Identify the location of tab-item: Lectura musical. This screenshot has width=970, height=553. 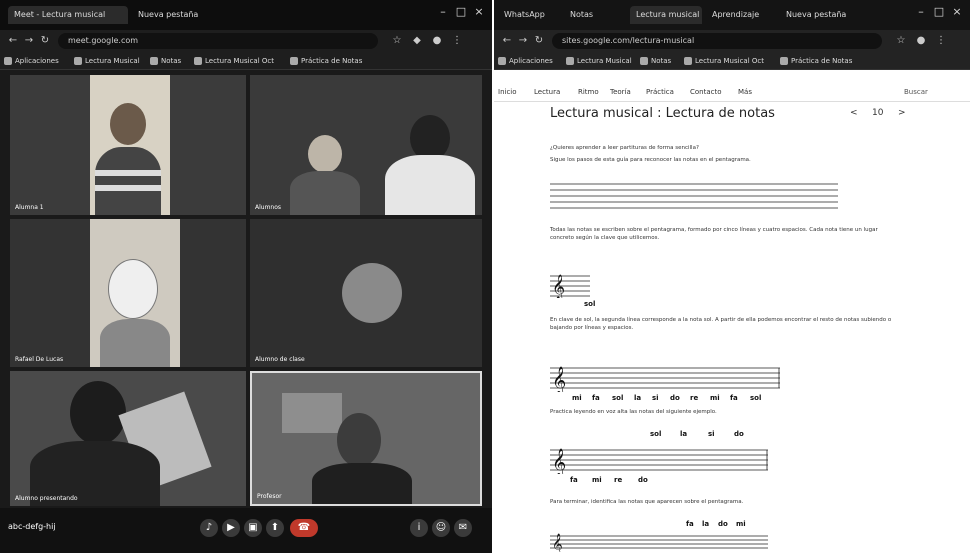
(666, 15).